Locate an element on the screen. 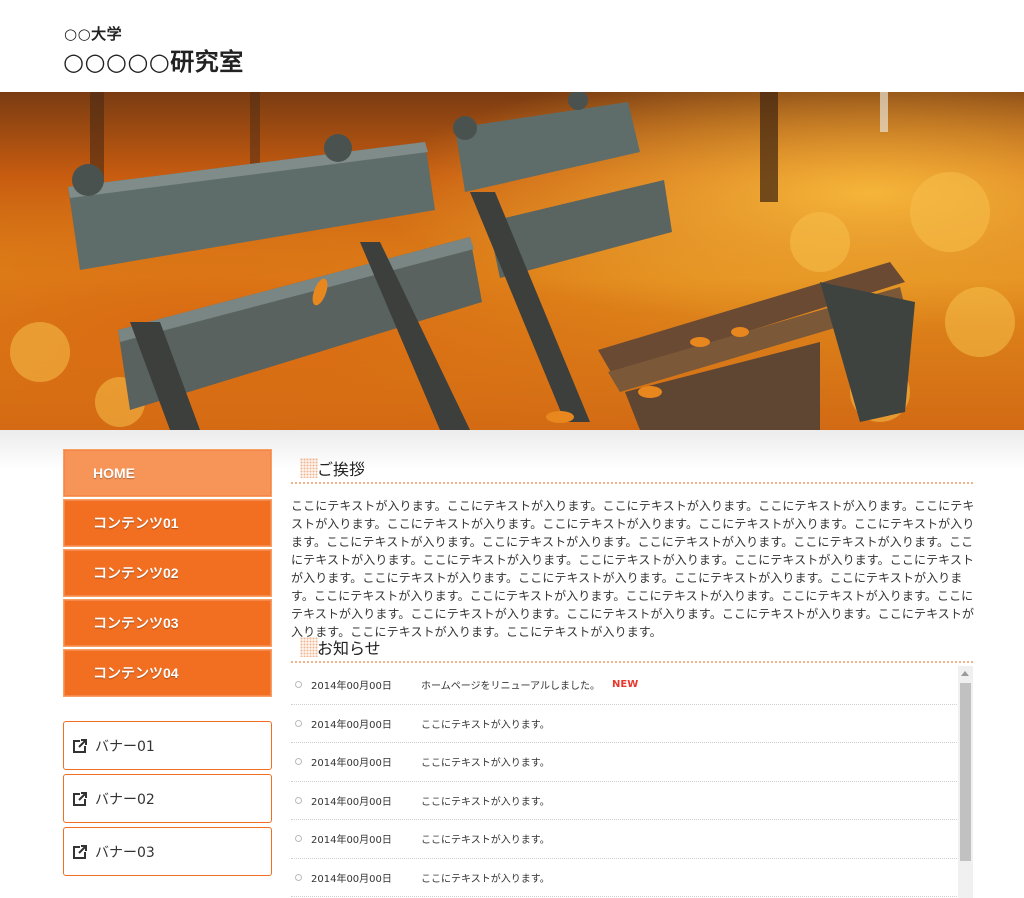  banner-list: バナー01 バナー02 バナー03 is located at coordinates (167, 800).